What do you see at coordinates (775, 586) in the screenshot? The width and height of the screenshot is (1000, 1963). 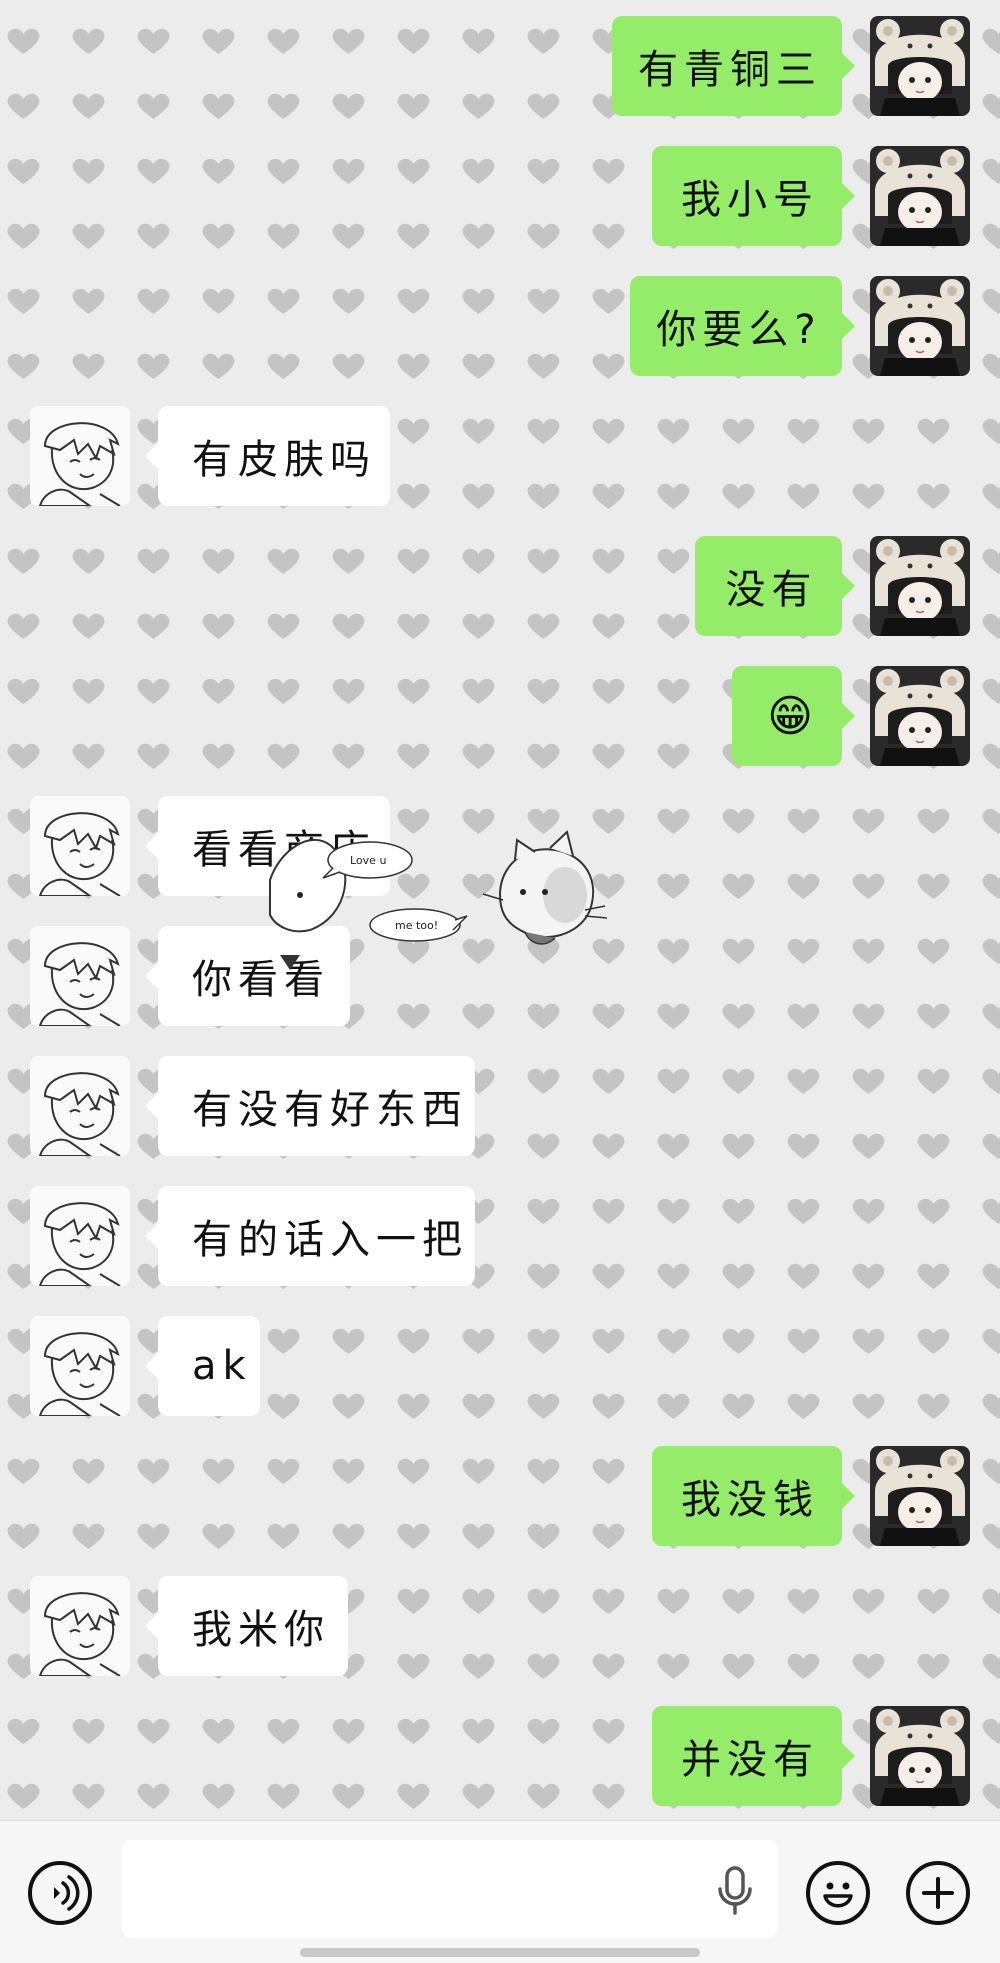 I see `message-bubble: 没有` at bounding box center [775, 586].